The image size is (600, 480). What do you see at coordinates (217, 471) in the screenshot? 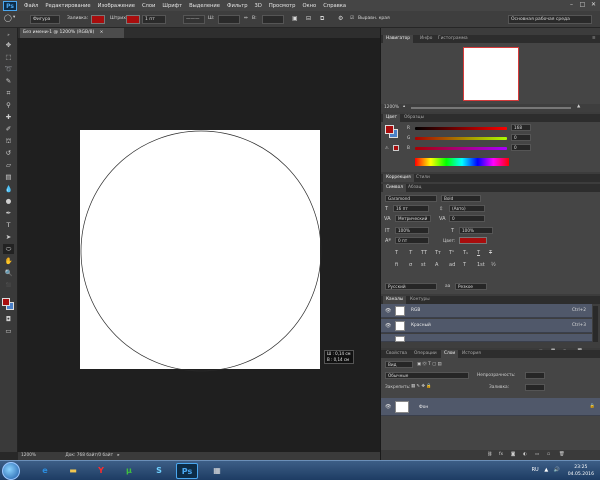
I see `file-manager-icon: ▦` at bounding box center [217, 471].